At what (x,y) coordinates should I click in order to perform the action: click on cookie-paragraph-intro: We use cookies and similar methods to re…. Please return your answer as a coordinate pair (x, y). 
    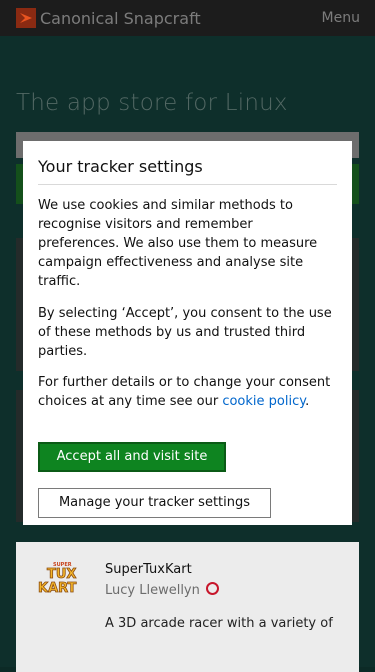
    Looking at the image, I should click on (178, 243).